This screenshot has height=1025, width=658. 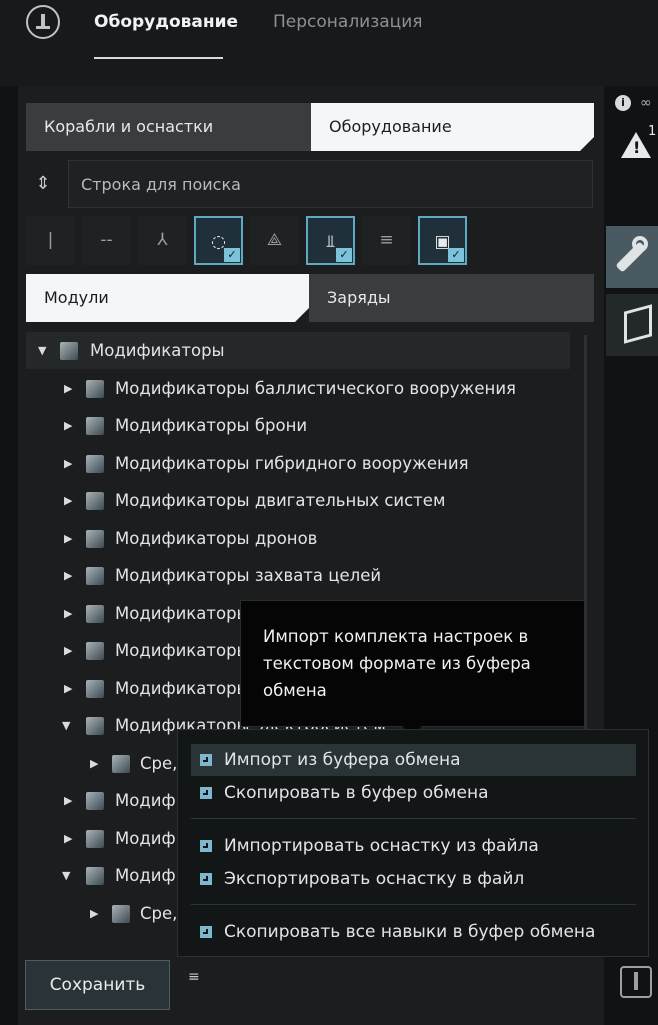 What do you see at coordinates (410, 932) in the screenshot?
I see `menu-item-label: Скопировать все навыки в буфер обмена` at bounding box center [410, 932].